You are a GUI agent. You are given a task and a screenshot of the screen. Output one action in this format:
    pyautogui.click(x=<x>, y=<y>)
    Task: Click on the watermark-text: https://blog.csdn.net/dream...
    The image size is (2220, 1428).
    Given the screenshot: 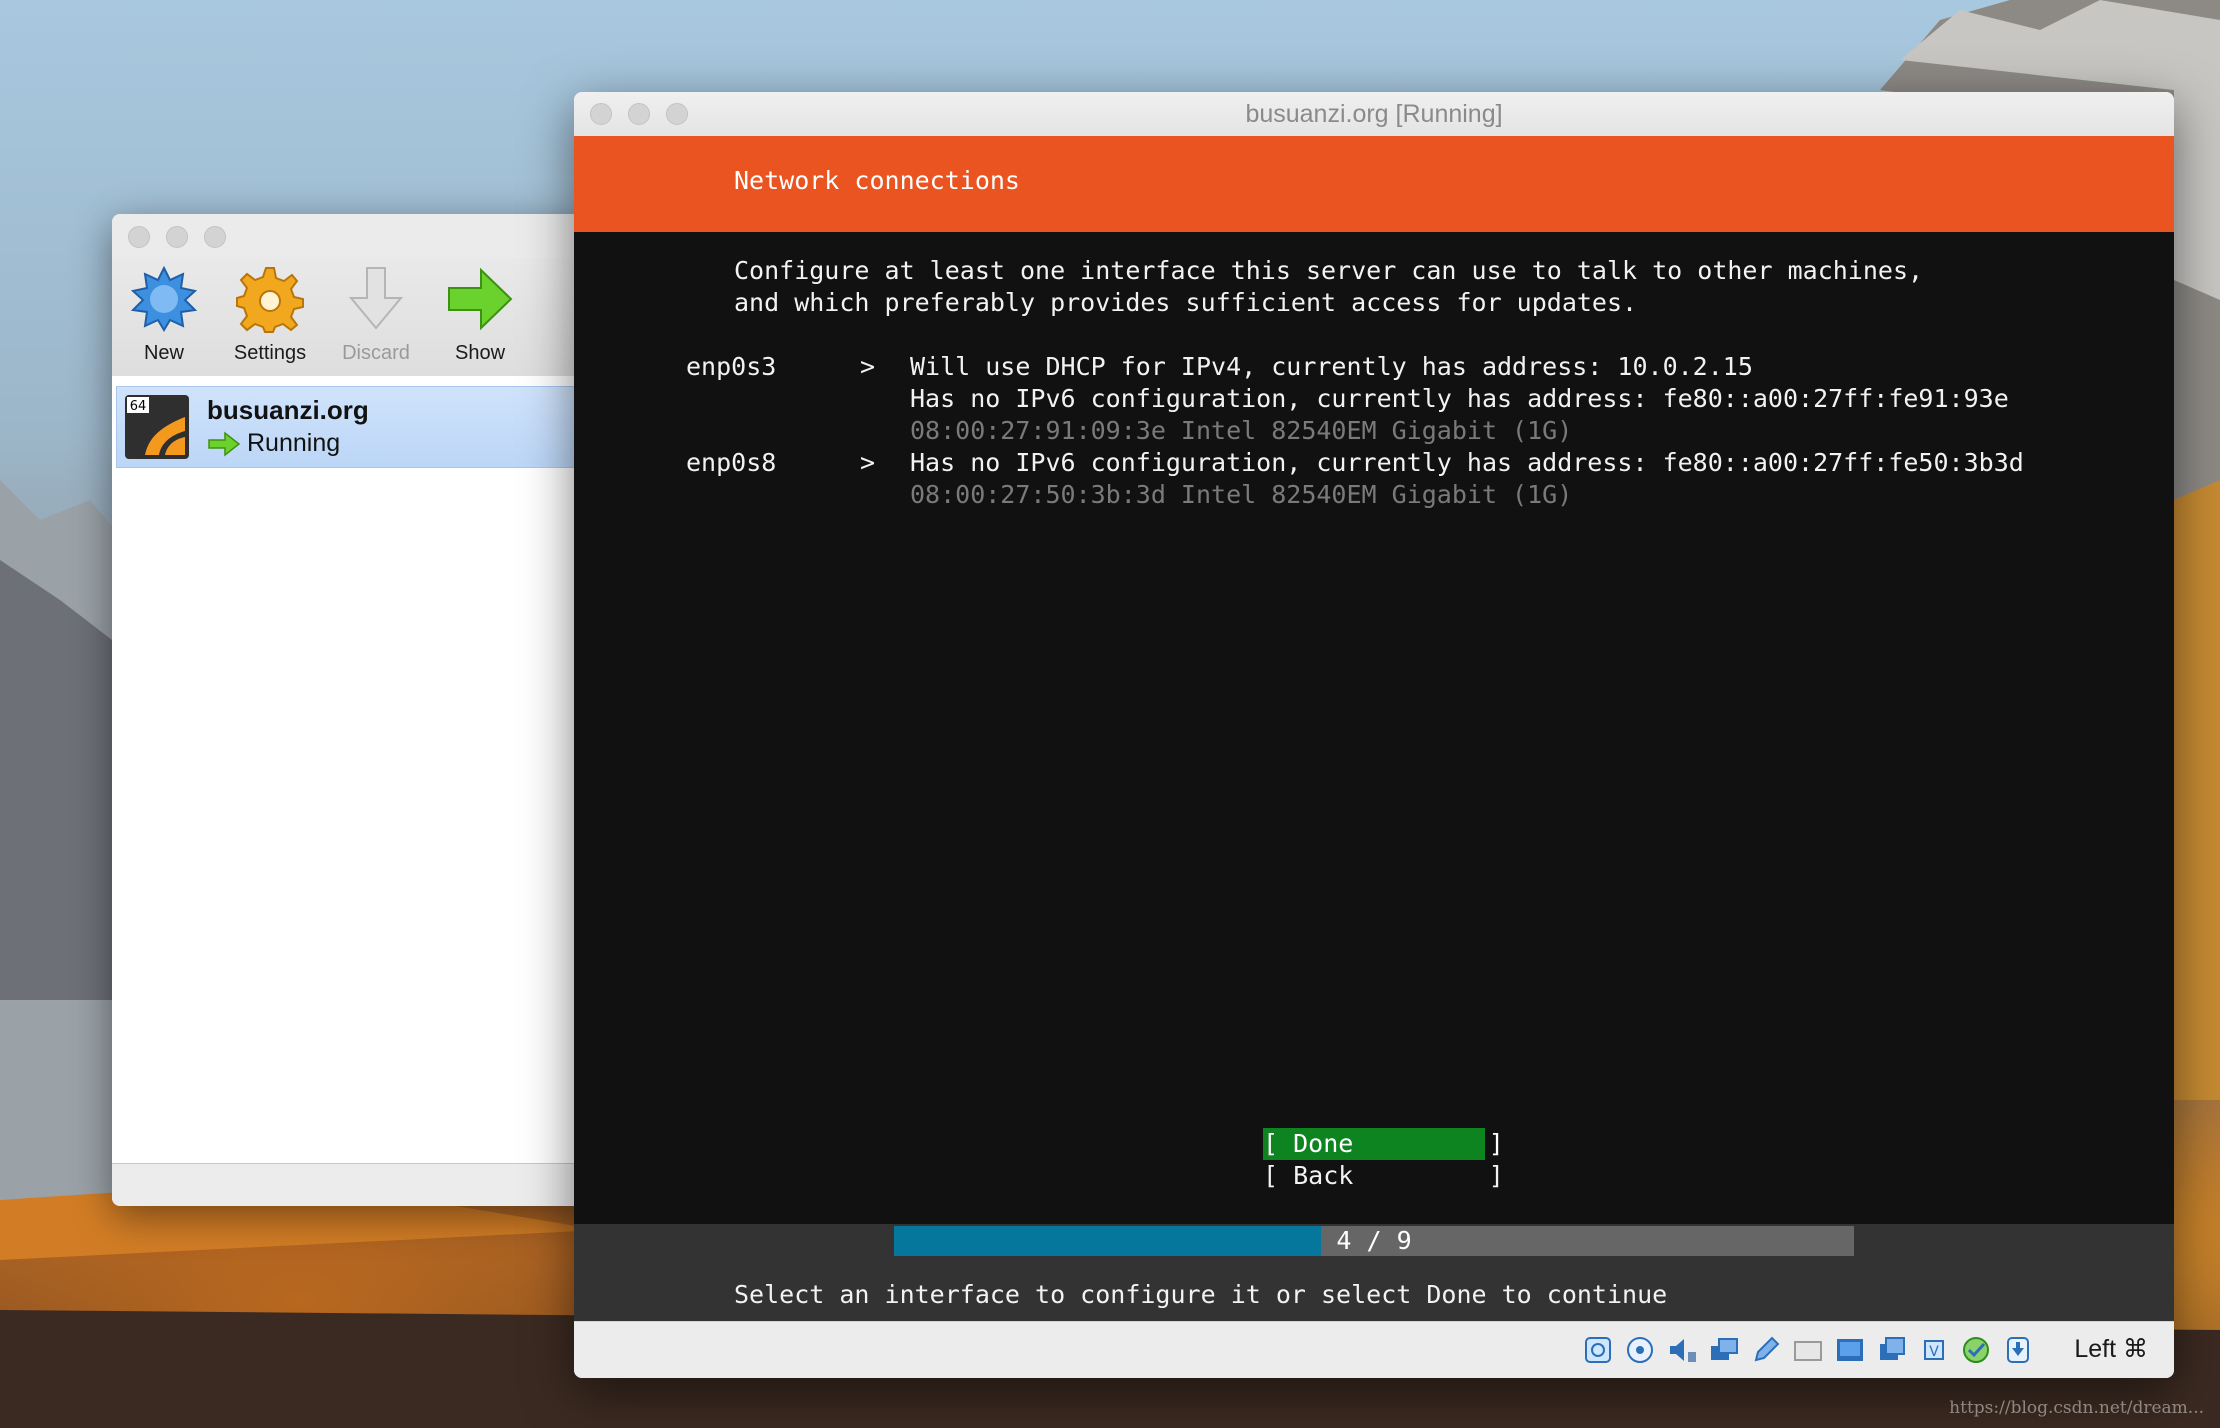 What is the action you would take?
    pyautogui.click(x=2076, y=1408)
    